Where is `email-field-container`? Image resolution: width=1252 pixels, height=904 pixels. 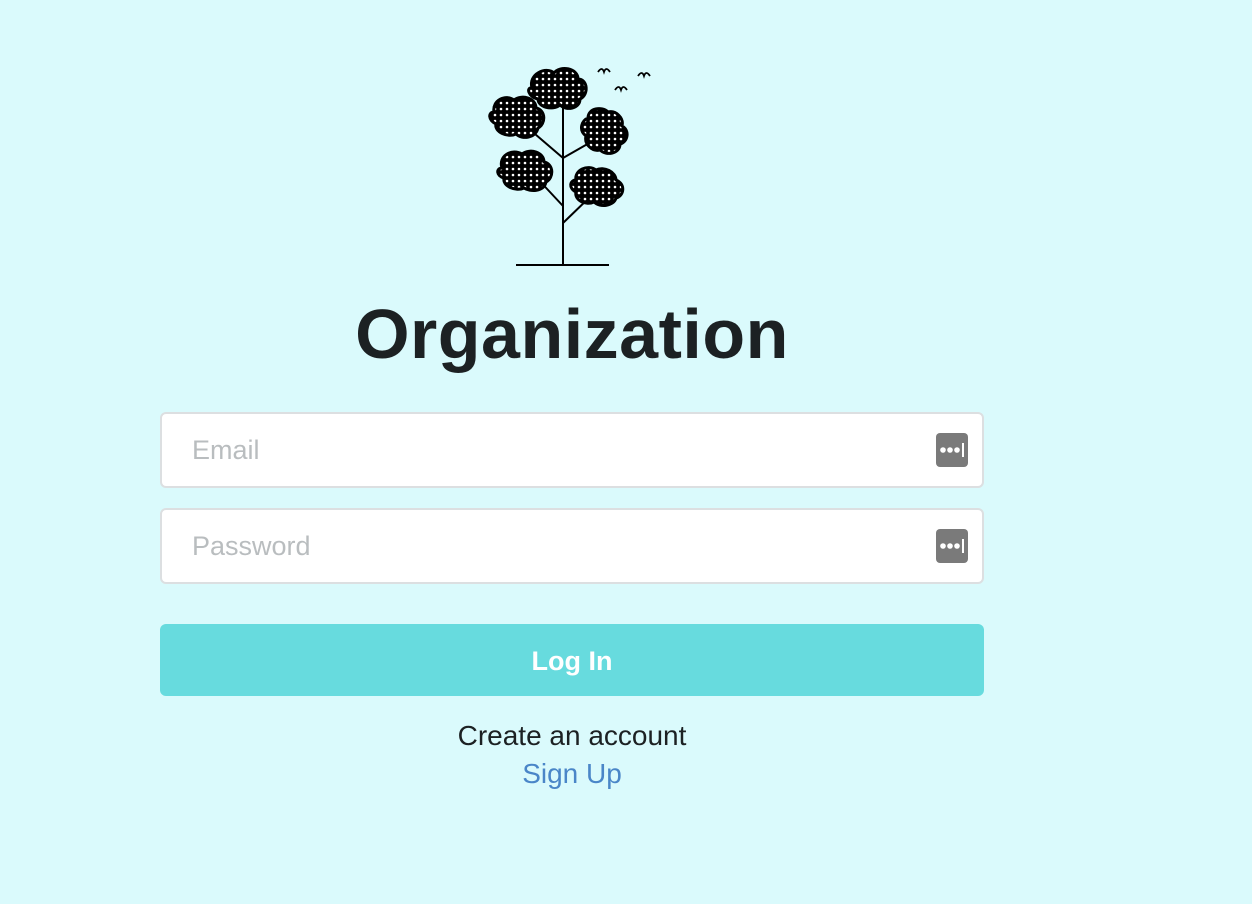
email-field-container is located at coordinates (572, 450).